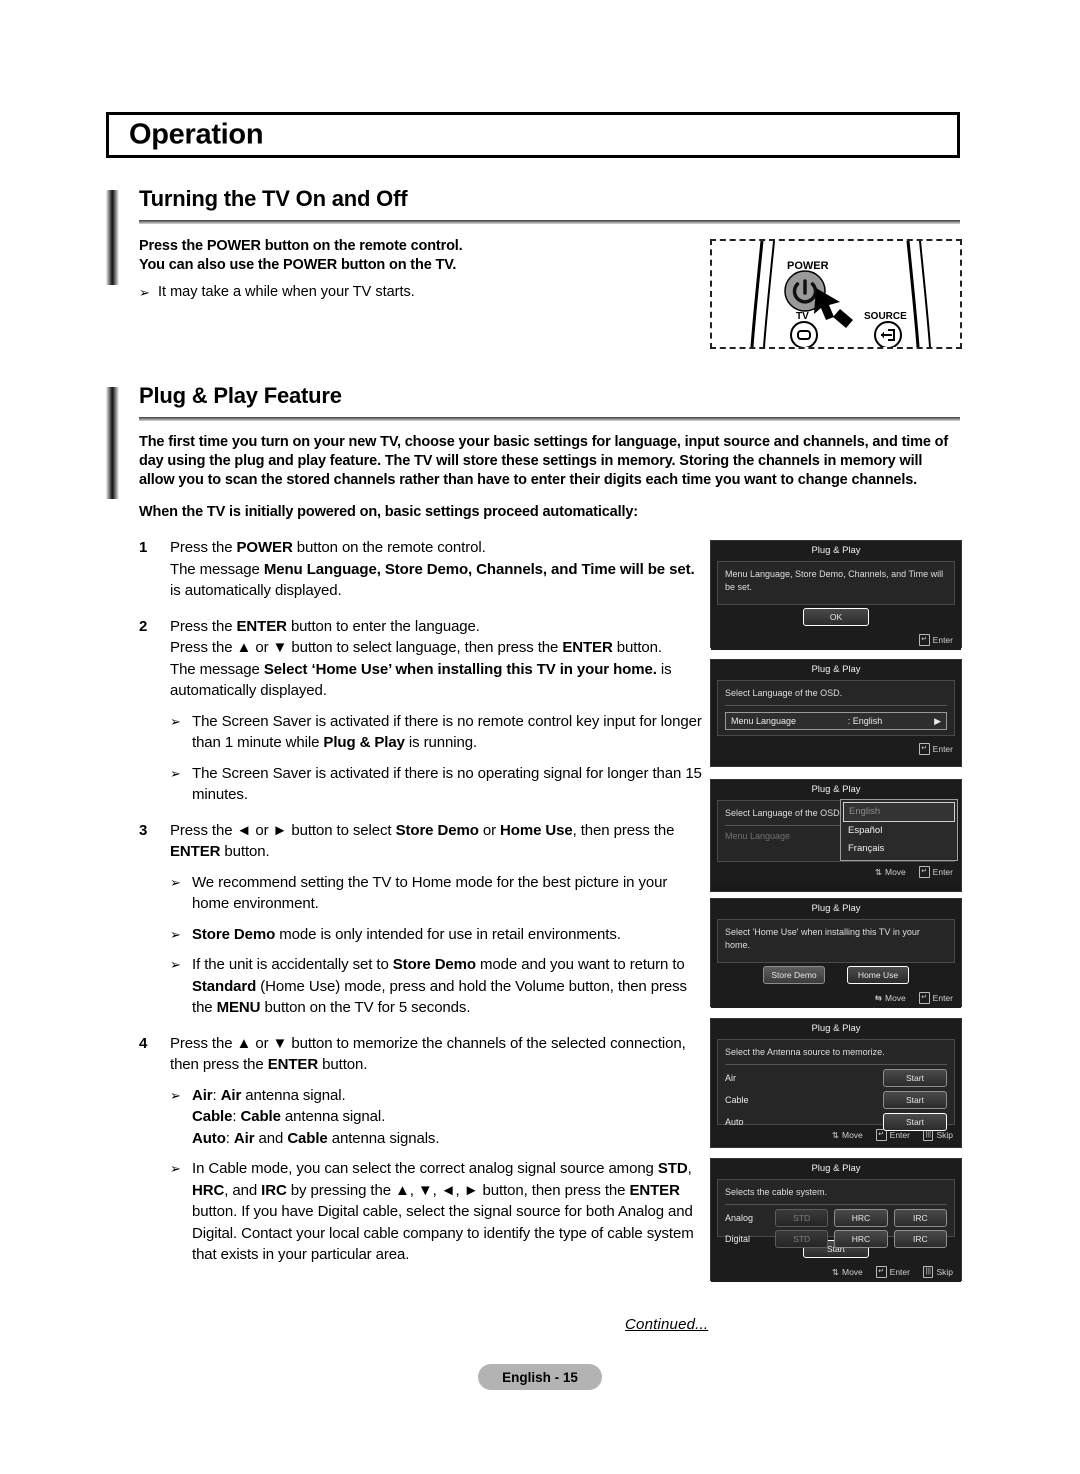 The width and height of the screenshot is (1080, 1474). What do you see at coordinates (836, 617) in the screenshot?
I see `osd-ok-button: OK` at bounding box center [836, 617].